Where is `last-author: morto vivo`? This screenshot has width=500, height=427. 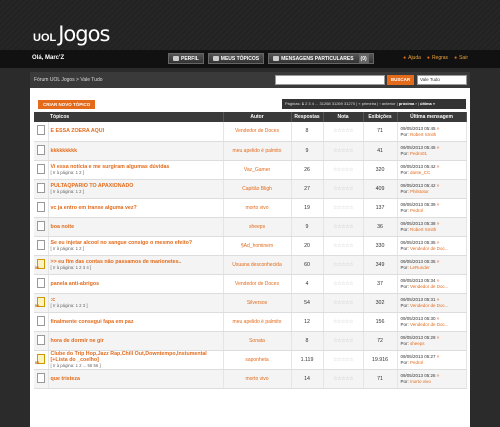 last-author: morto vivo is located at coordinates (420, 381).